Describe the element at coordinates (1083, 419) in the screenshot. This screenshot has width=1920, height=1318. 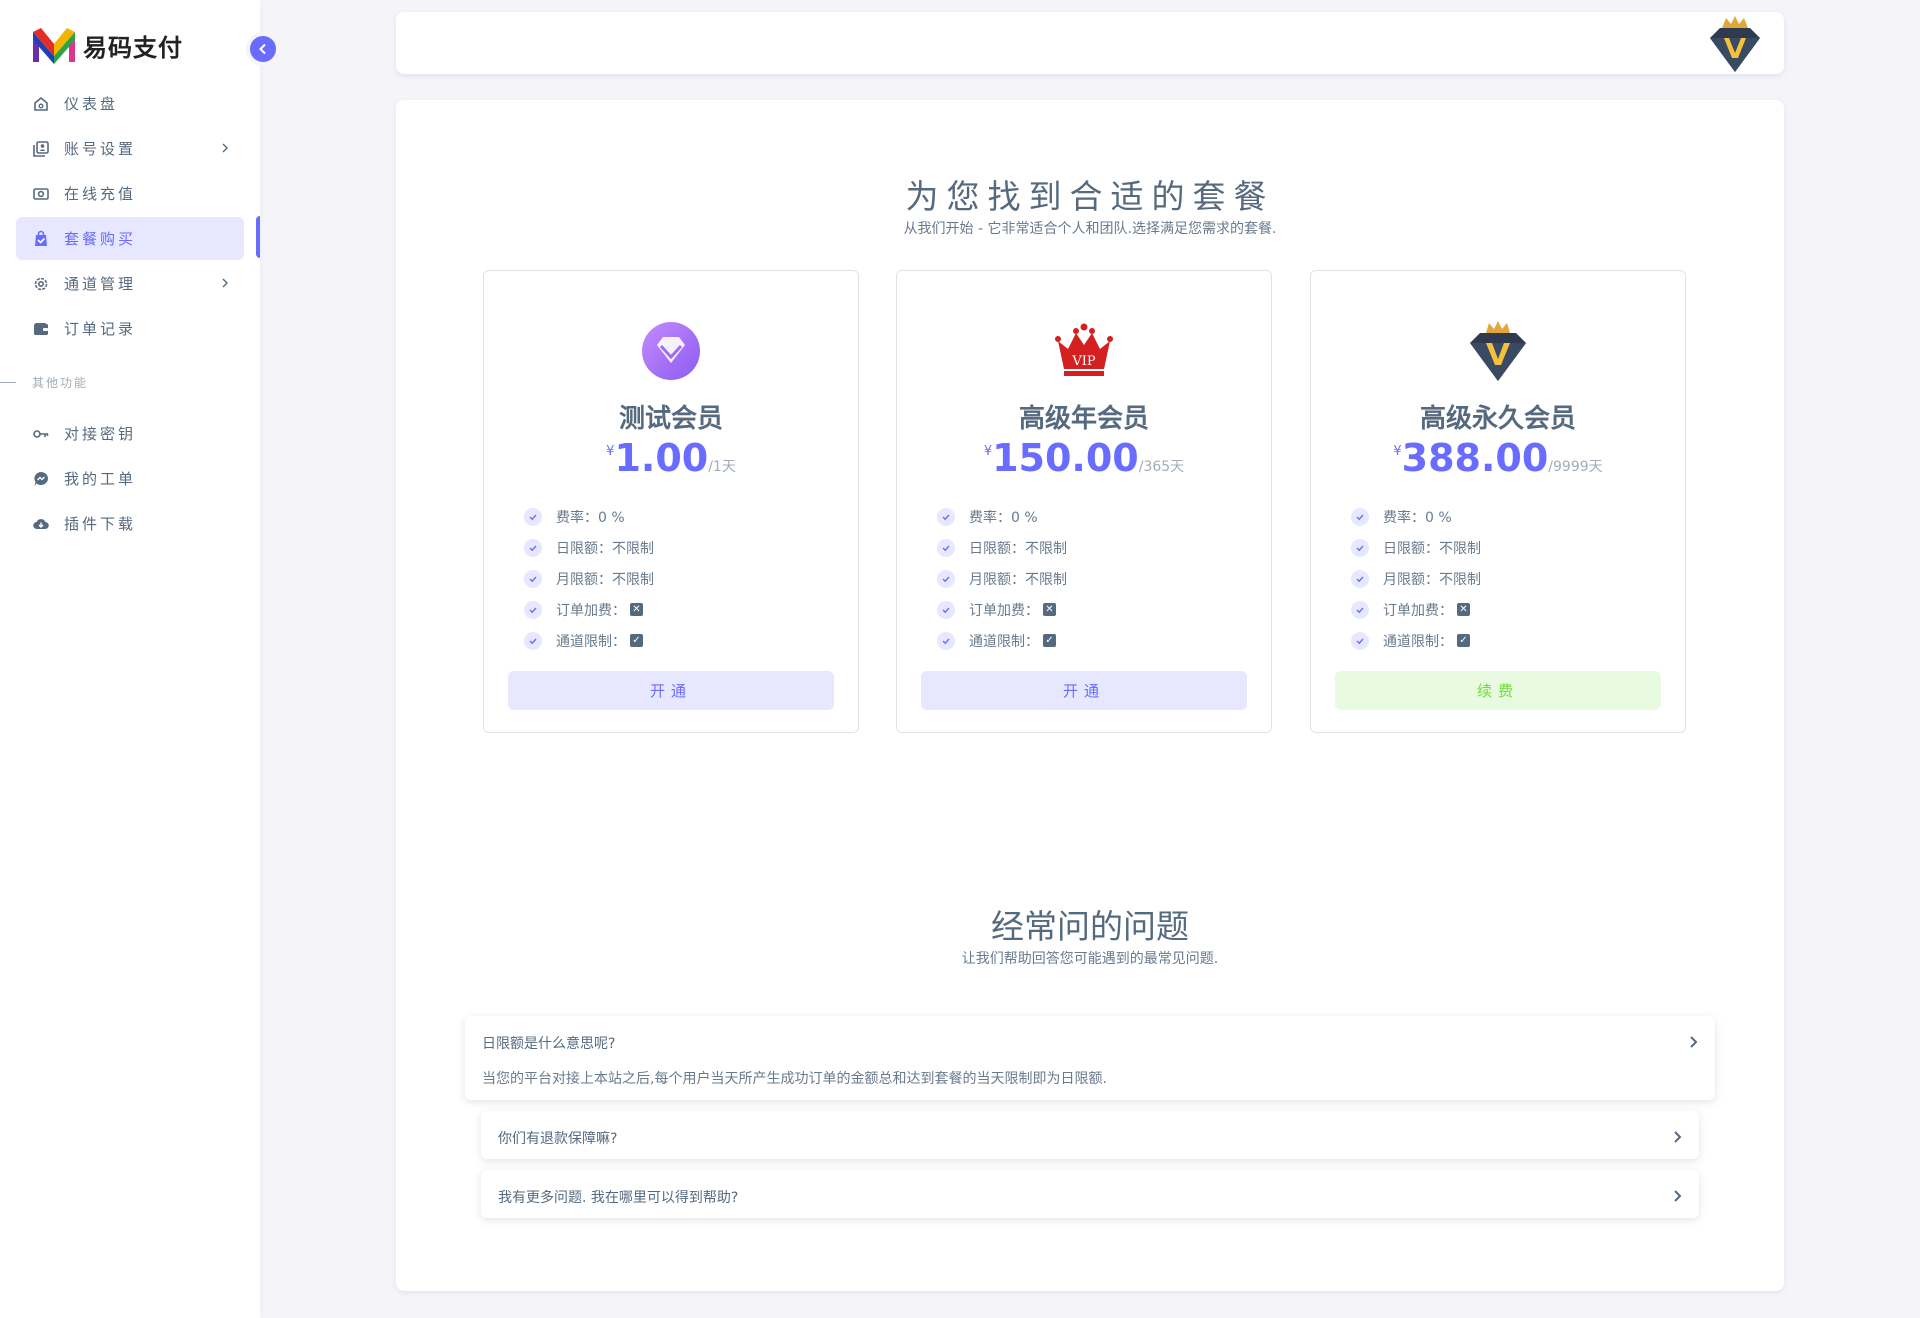
I see `plan-name: 高级年会员` at that location.